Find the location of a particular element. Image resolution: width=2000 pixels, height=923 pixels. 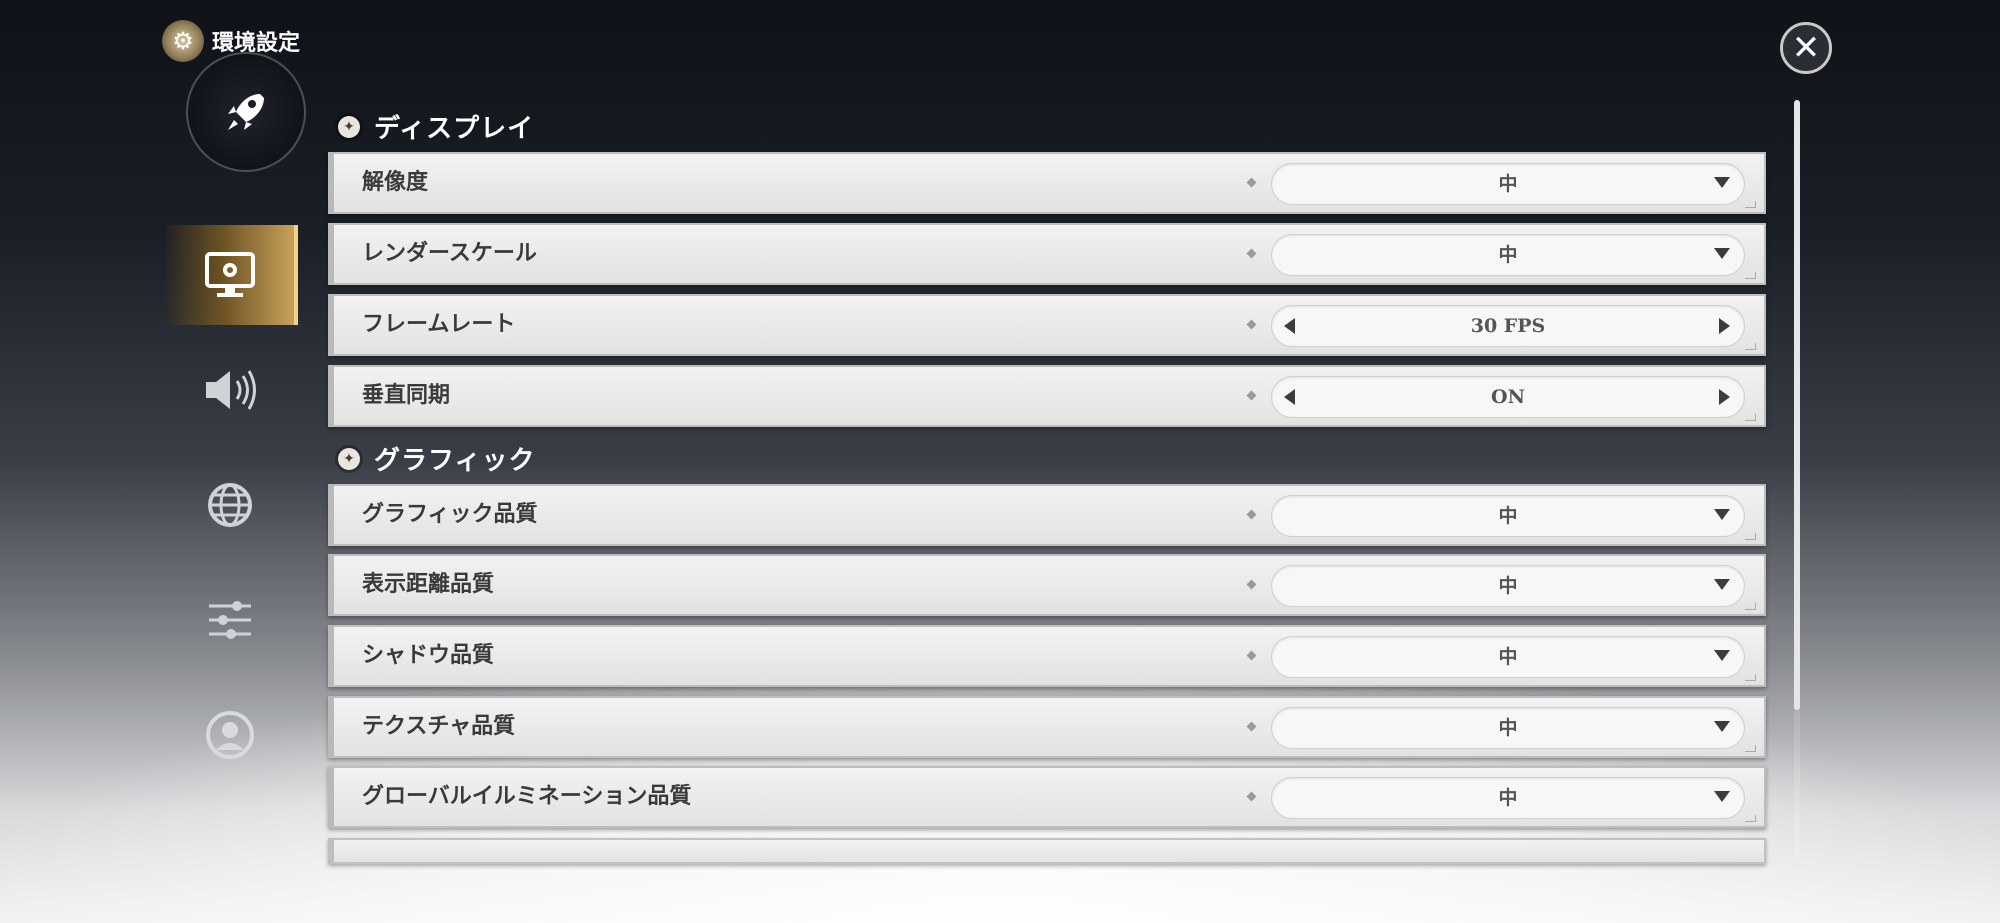

setting-row-global-illumination: グローバルイルミネーション品質 中 is located at coordinates (1047, 797).